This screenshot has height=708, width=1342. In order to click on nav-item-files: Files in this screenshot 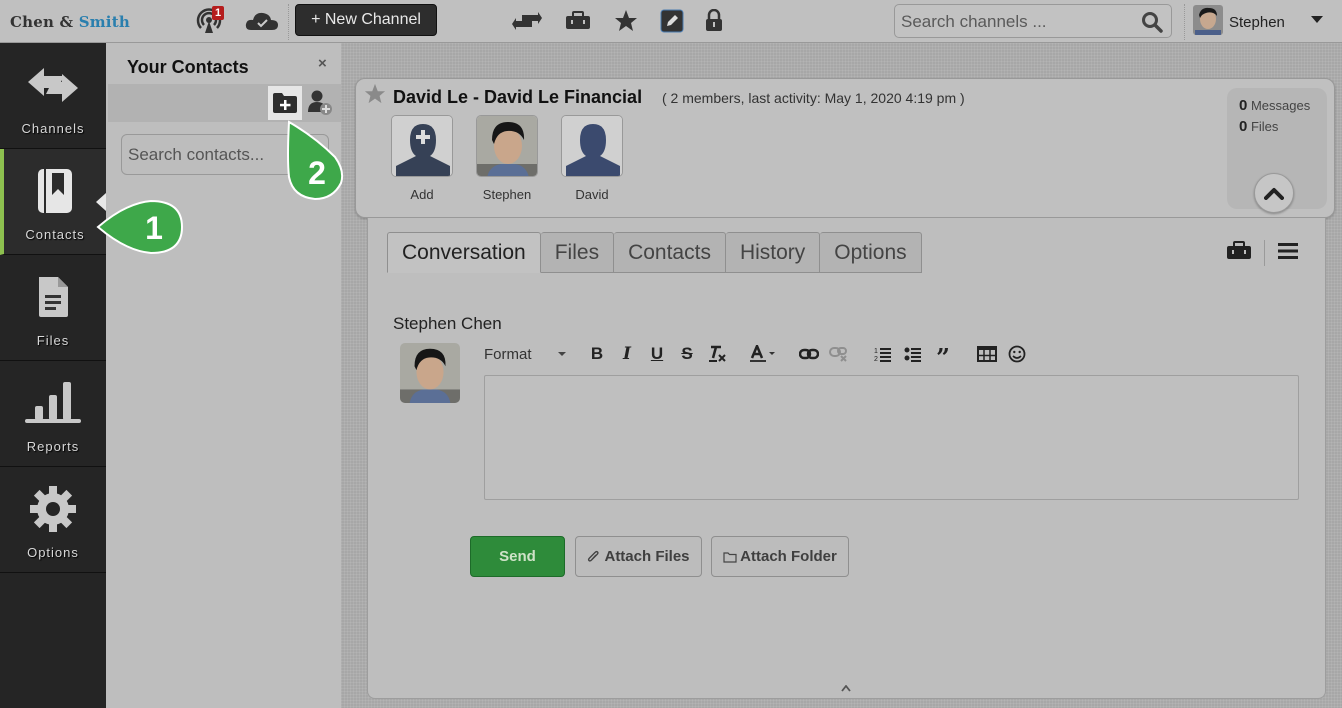, I will do `click(53, 308)`.